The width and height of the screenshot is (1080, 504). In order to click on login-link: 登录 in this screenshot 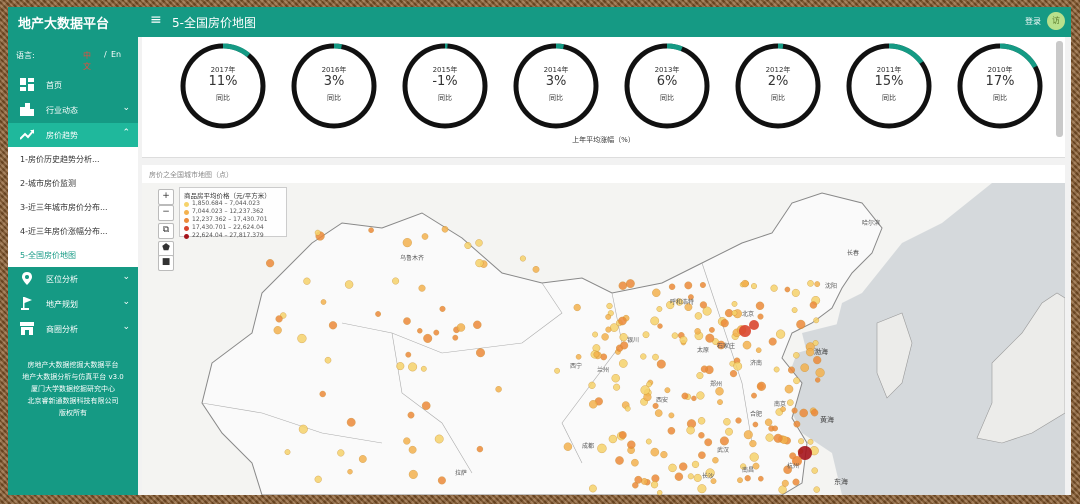, I will do `click(1033, 21)`.